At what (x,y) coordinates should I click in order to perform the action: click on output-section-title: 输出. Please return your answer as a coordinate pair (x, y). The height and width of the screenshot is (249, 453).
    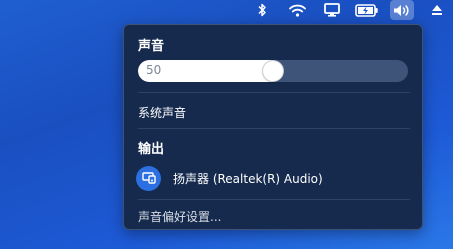
    Looking at the image, I should click on (151, 149).